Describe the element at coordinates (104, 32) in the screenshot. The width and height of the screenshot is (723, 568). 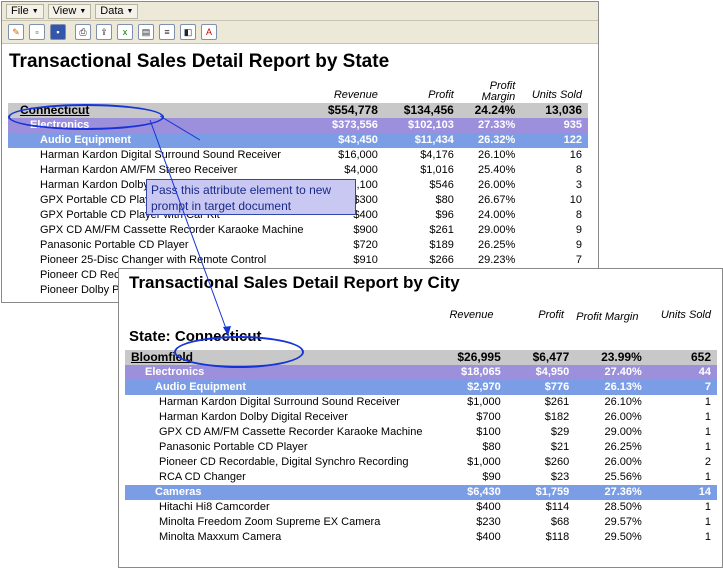
I see `export-icon: ⇪` at that location.